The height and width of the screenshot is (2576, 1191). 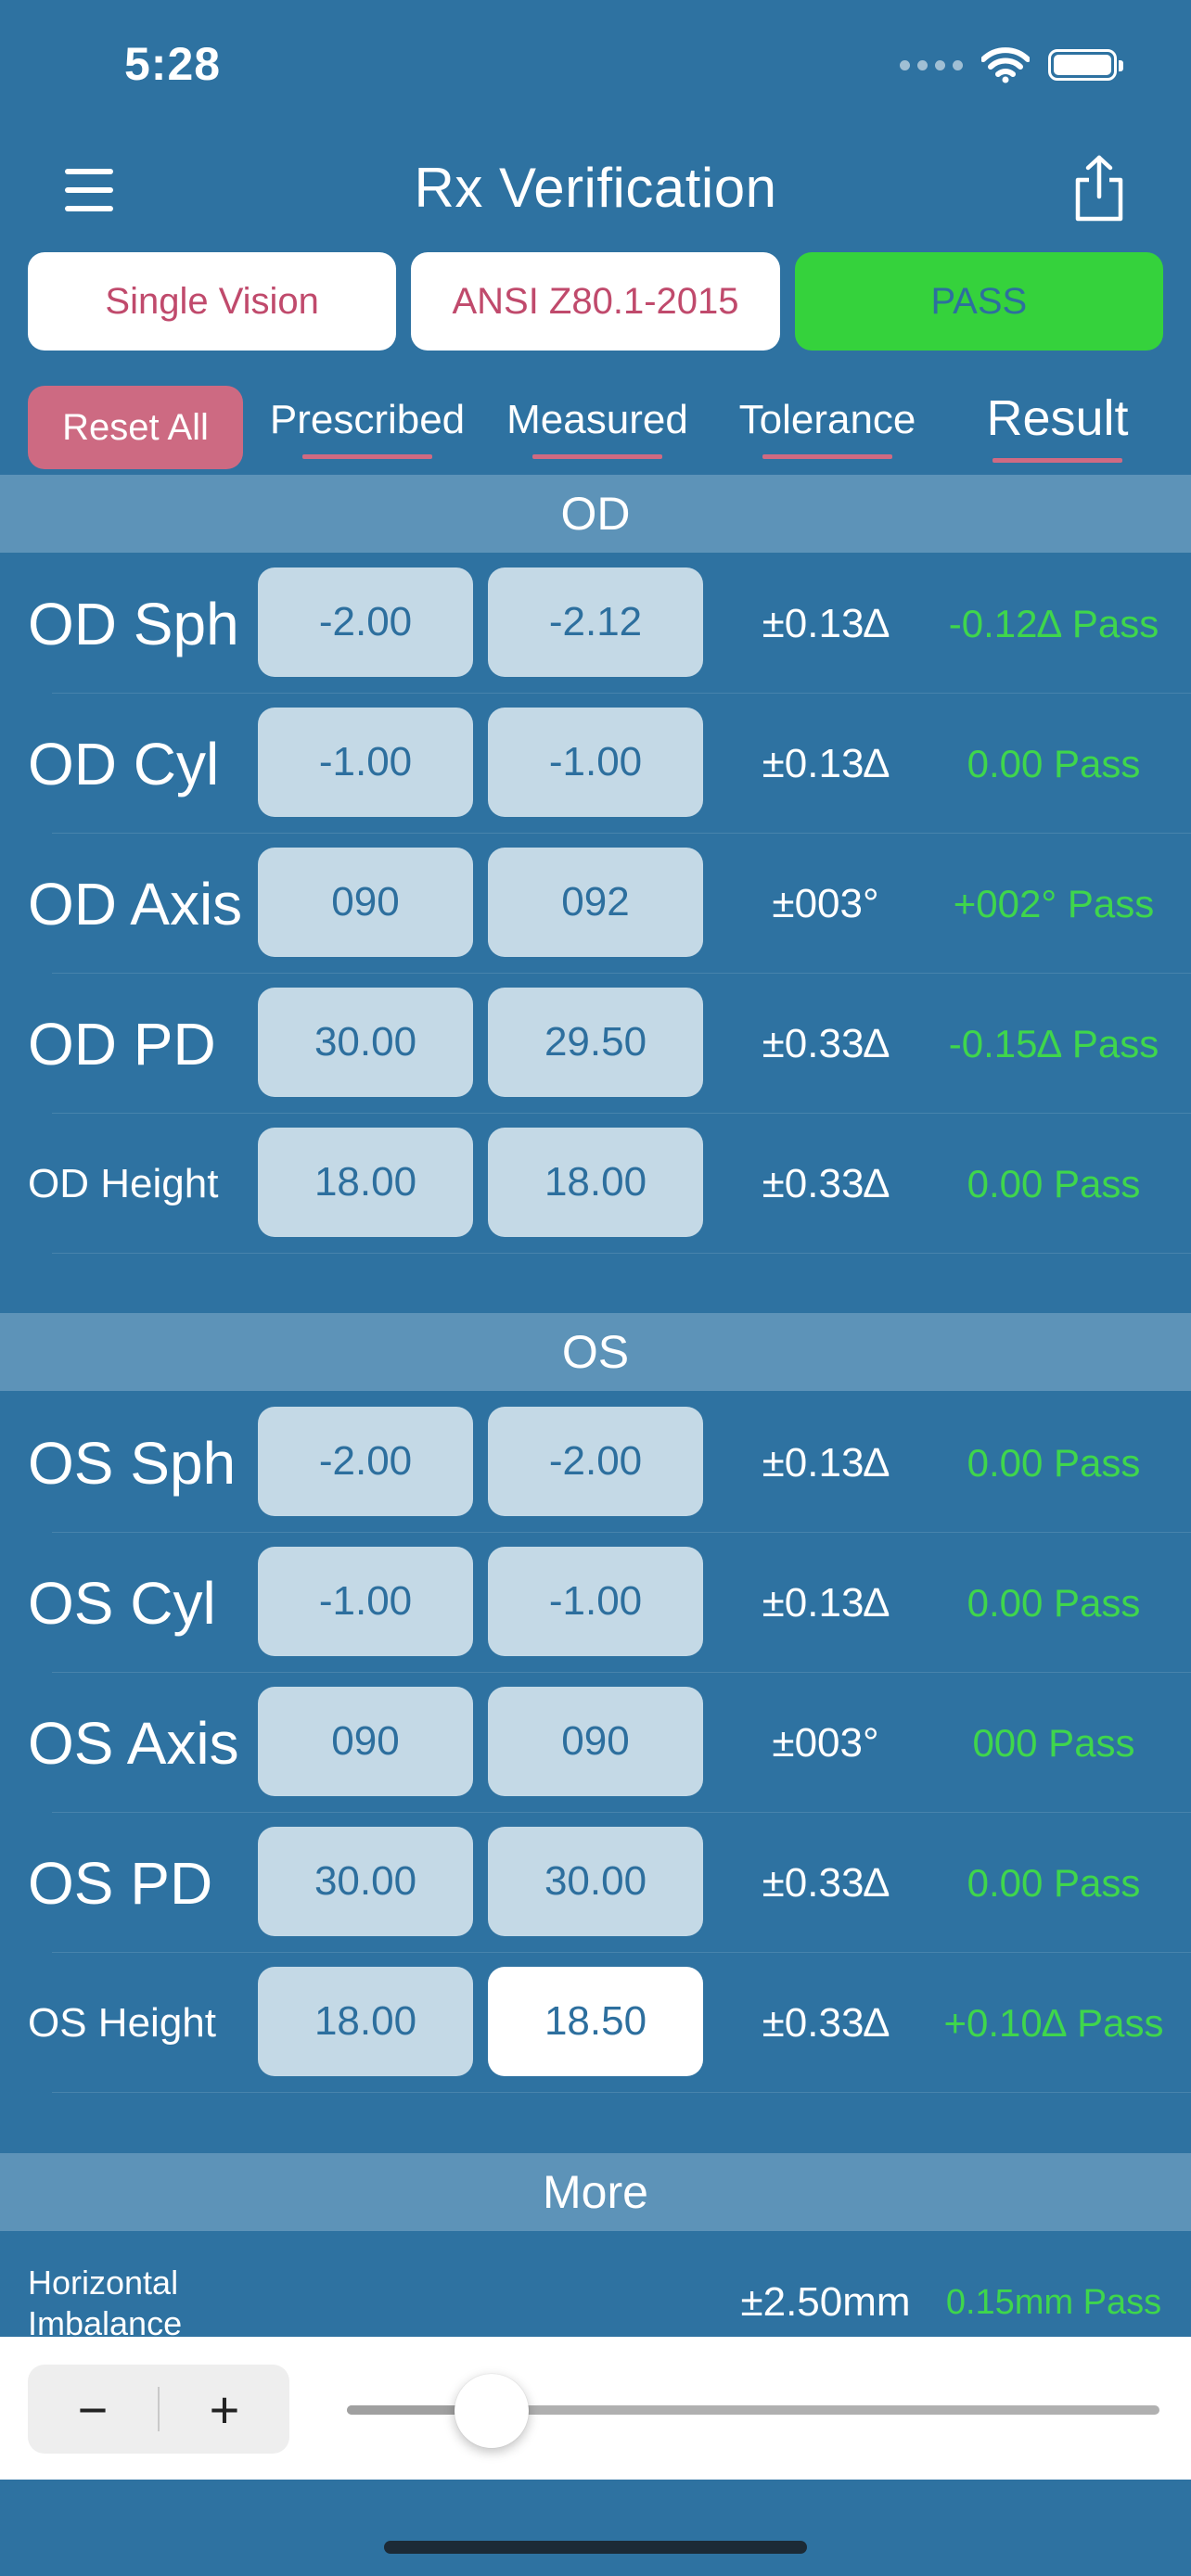 I want to click on navigation-bar: Rx Verification, so click(x=595, y=190).